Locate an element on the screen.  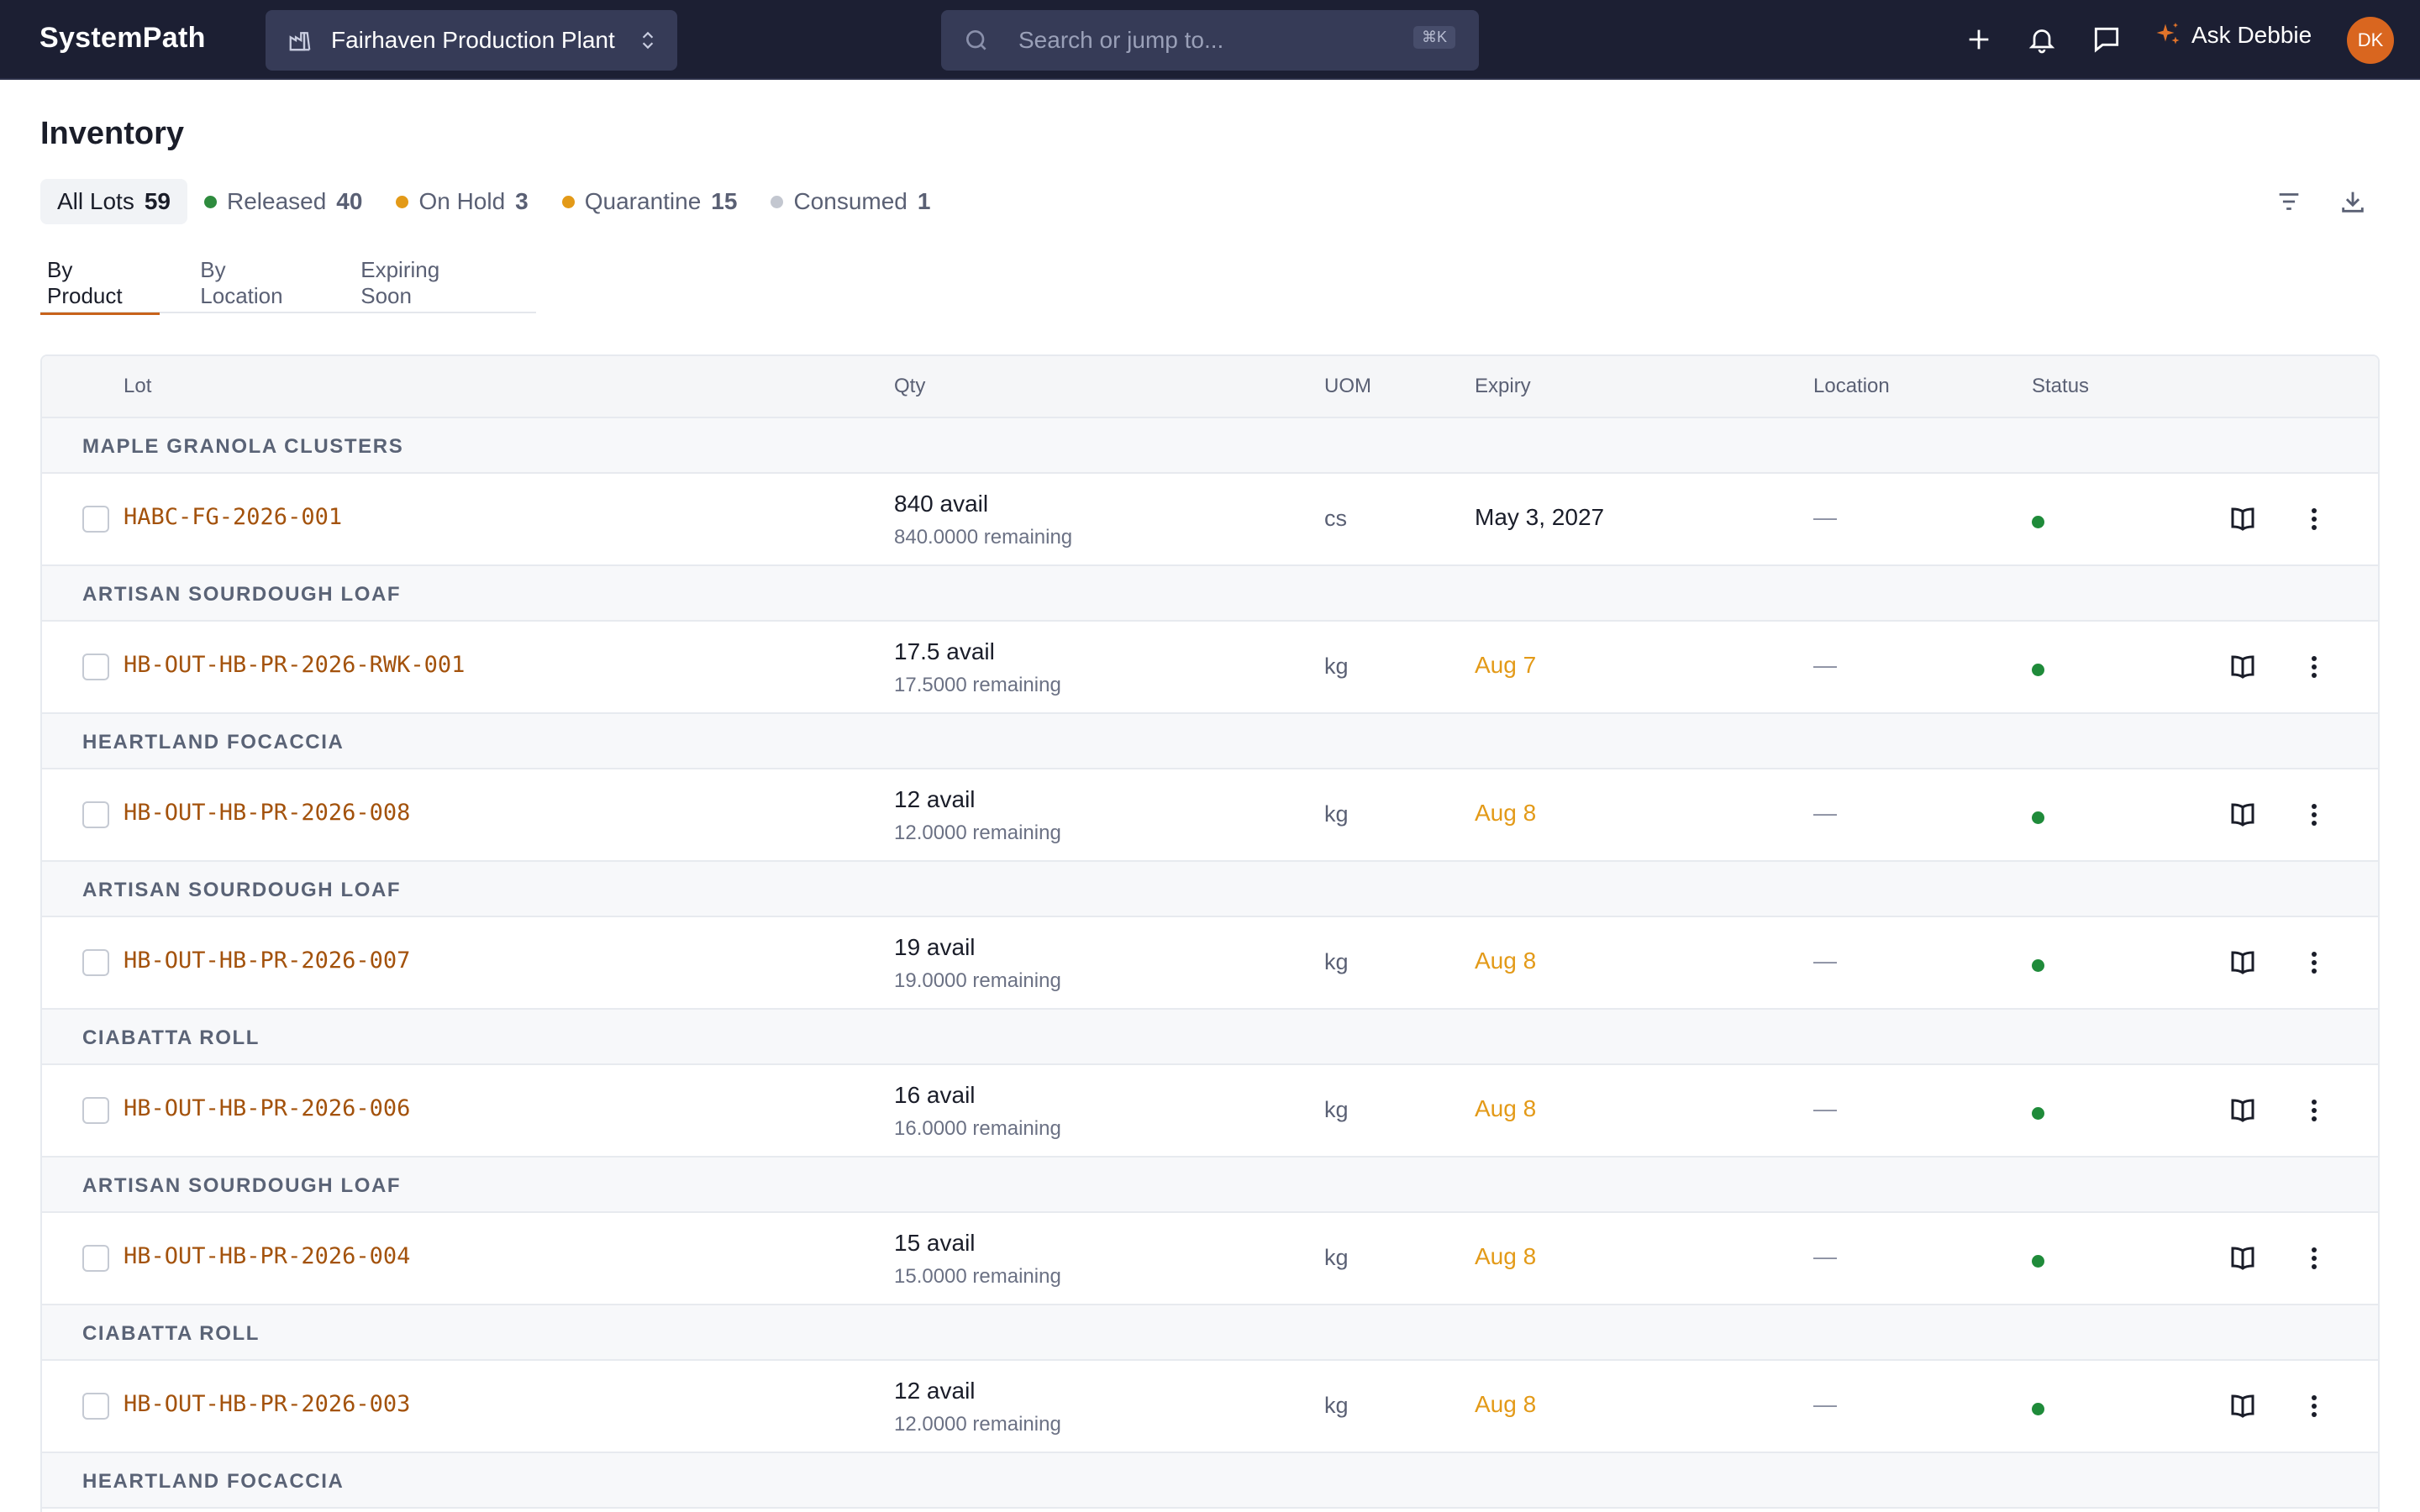
global-search-input: Search or jump to... ⌘K is located at coordinates (1210, 40).